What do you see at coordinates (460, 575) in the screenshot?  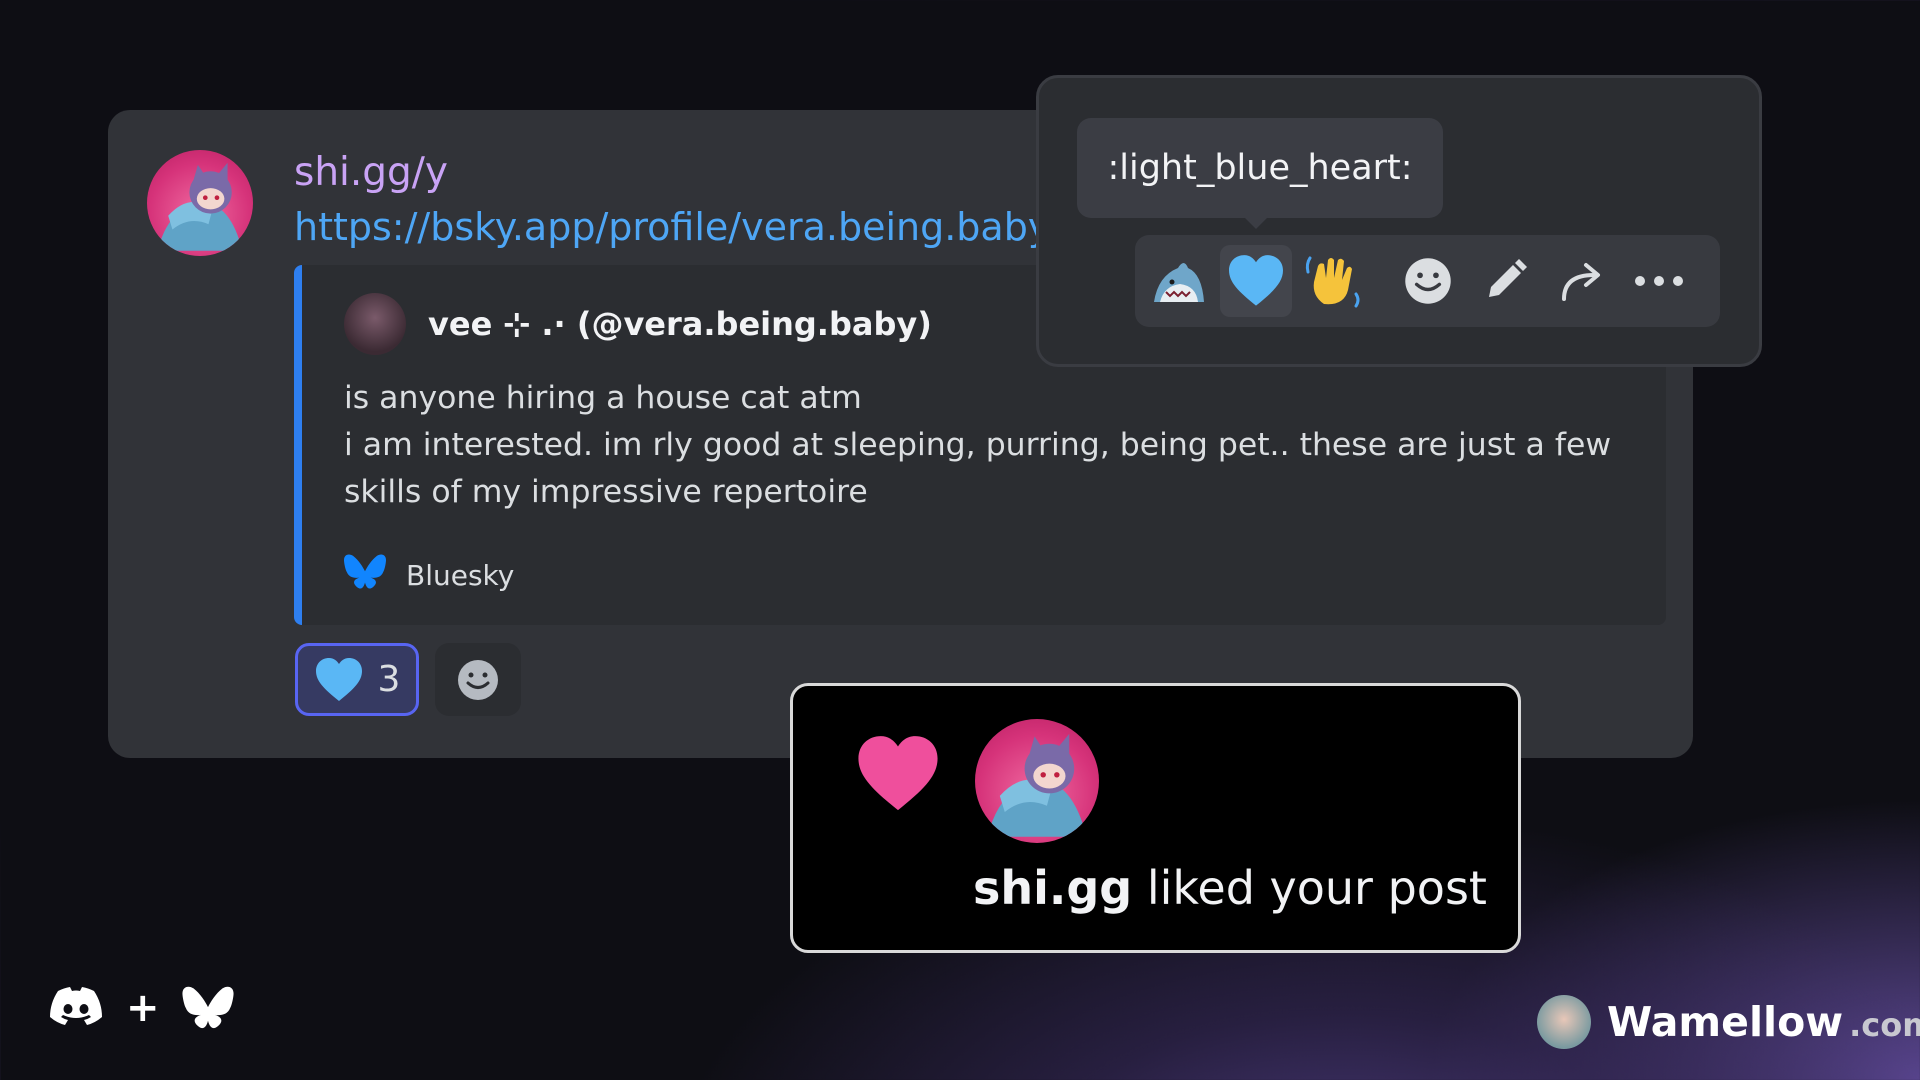 I see `embed-footer-text: Bluesky` at bounding box center [460, 575].